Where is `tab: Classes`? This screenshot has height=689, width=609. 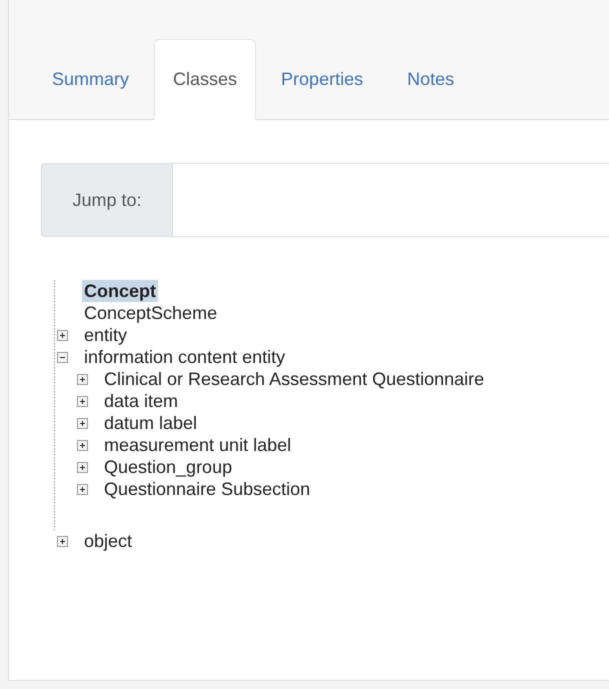 tab: Classes is located at coordinates (205, 79).